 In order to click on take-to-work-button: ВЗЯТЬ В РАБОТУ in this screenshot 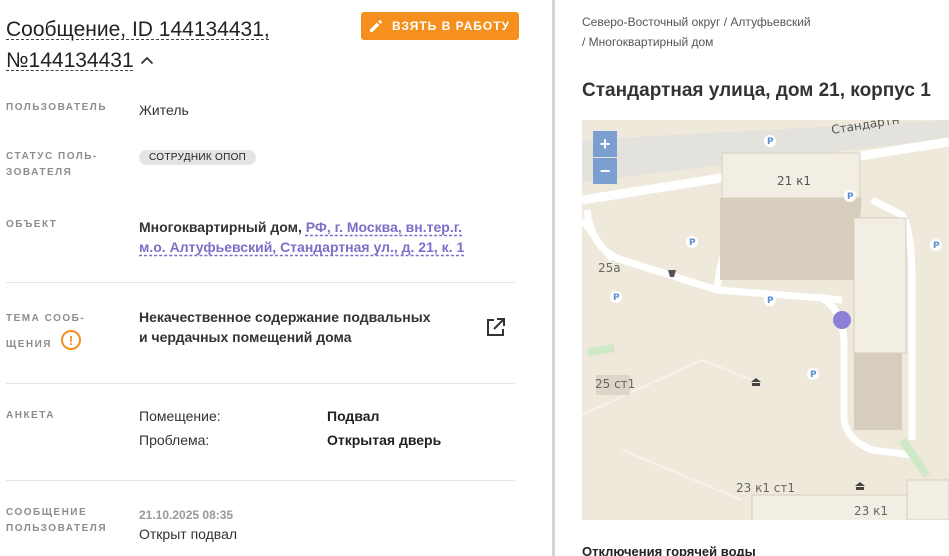, I will do `click(440, 26)`.